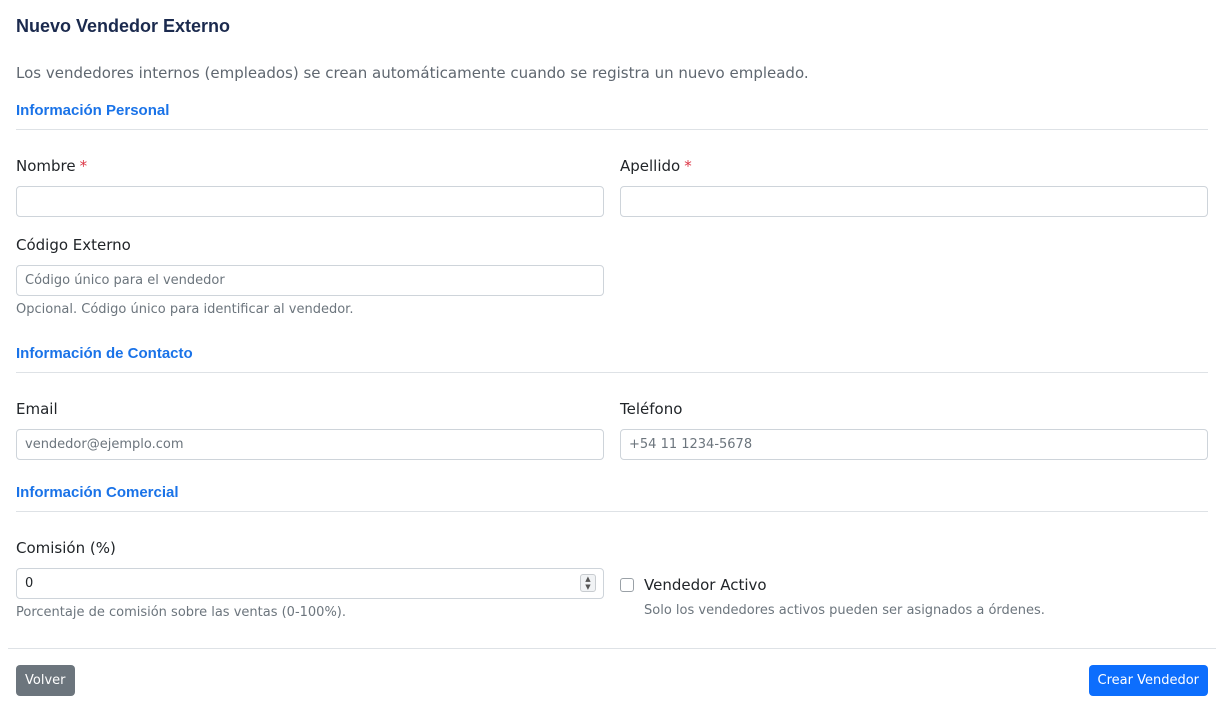 The height and width of the screenshot is (712, 1217). What do you see at coordinates (914, 444) in the screenshot?
I see `telefono-input` at bounding box center [914, 444].